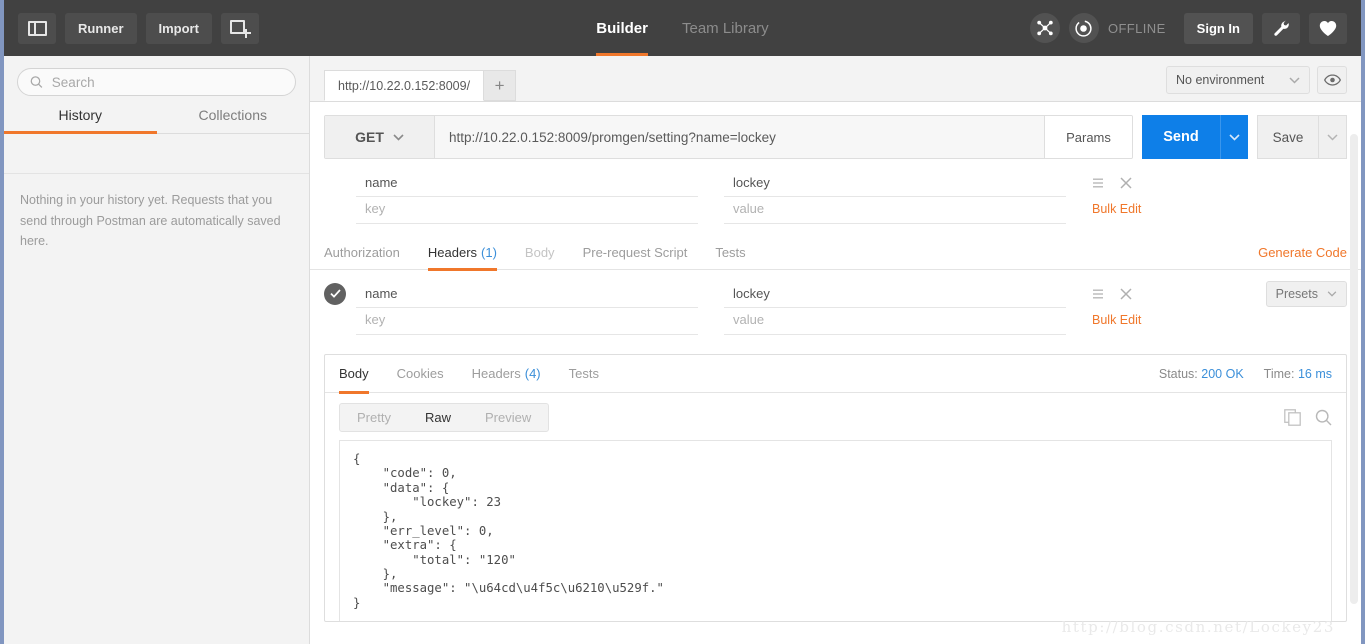  Describe the element at coordinates (1088, 137) in the screenshot. I see `params-toggle-button: Params` at that location.